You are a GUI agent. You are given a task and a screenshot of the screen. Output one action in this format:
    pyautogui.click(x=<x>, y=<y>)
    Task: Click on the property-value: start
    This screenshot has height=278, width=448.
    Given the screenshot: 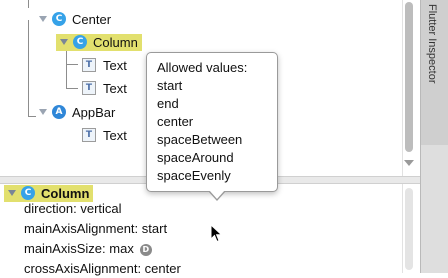 What is the action you would take?
    pyautogui.click(x=154, y=228)
    